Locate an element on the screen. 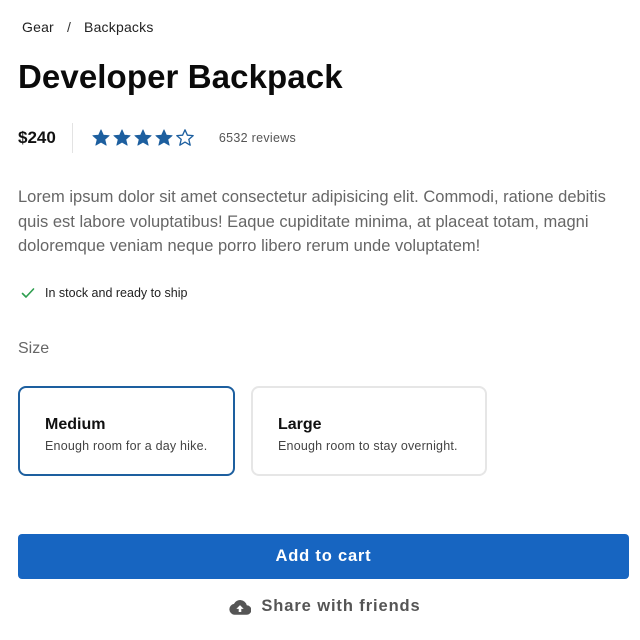 This screenshot has height=640, width=640. share-button: Share with friends is located at coordinates (320, 606).